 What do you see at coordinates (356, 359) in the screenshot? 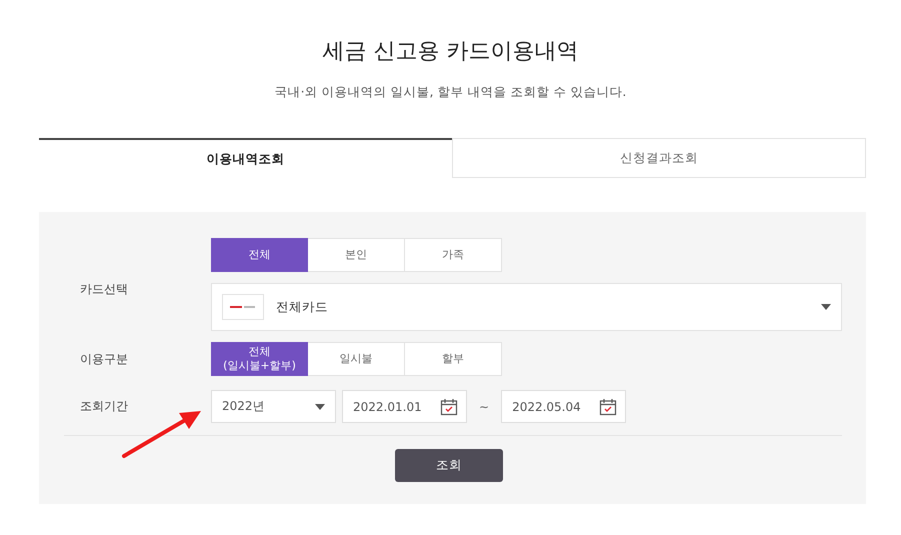
I see `segment-button: 일시불` at bounding box center [356, 359].